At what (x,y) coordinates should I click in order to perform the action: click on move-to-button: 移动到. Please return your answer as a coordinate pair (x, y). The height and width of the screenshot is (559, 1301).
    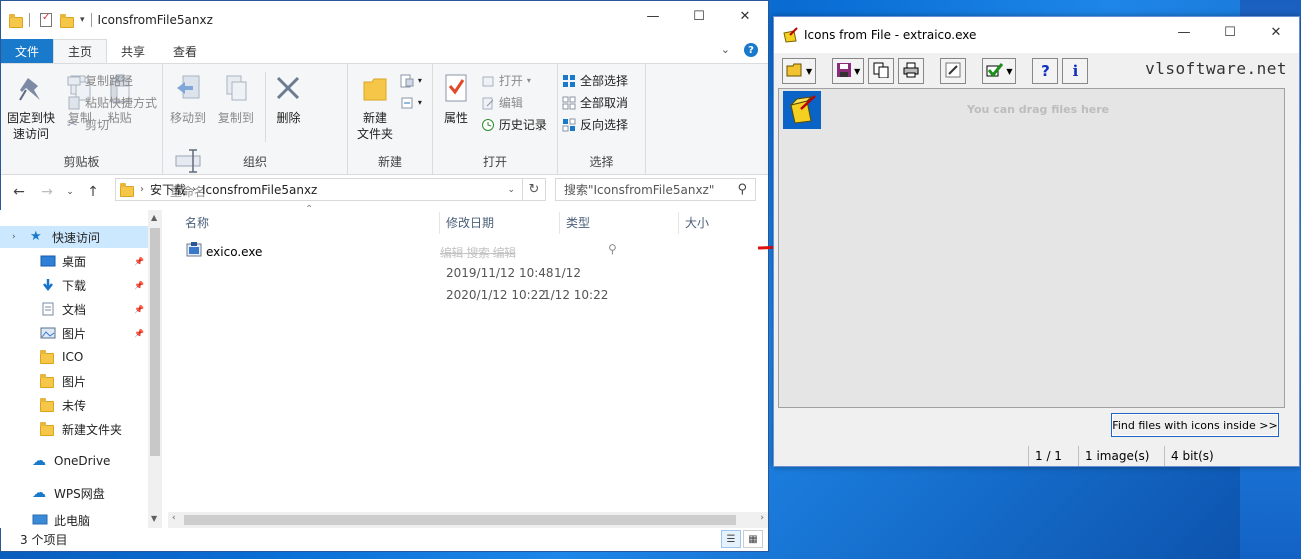
    Looking at the image, I should click on (188, 97).